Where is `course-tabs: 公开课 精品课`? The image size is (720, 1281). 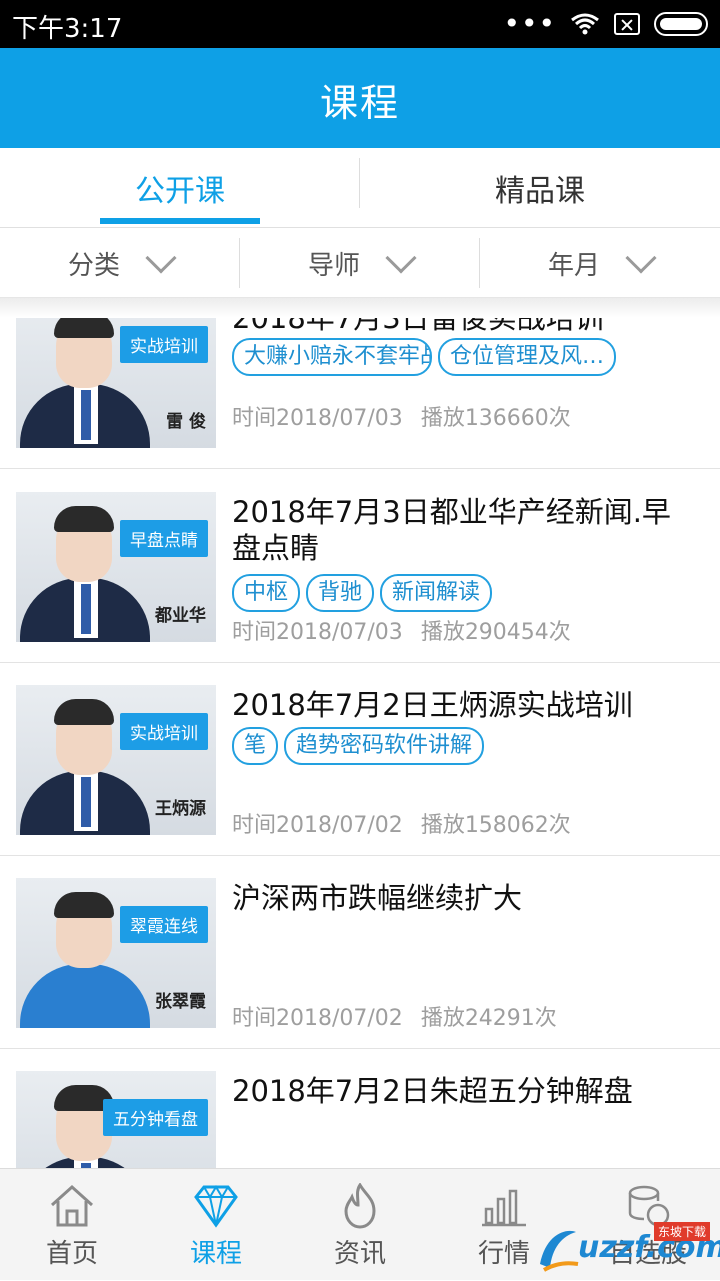 course-tabs: 公开课 精品课 is located at coordinates (360, 188).